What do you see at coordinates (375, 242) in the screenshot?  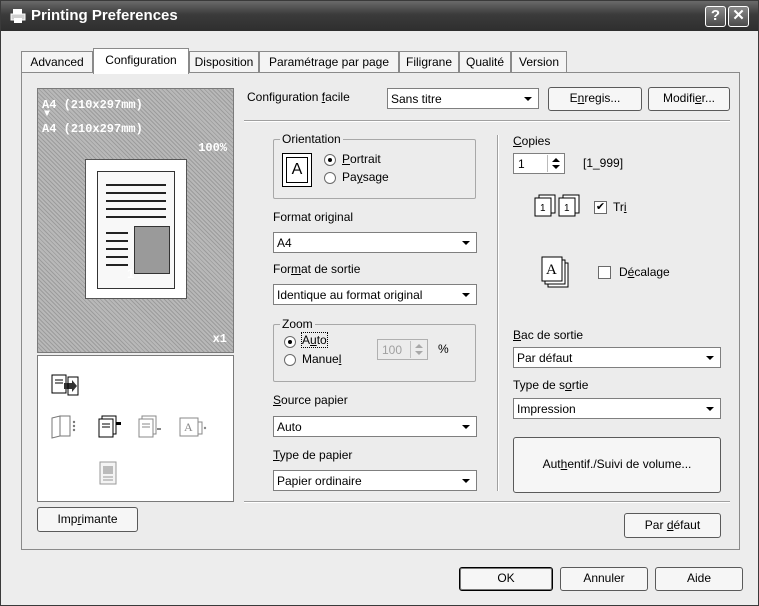 I see `original-size-select: A4` at bounding box center [375, 242].